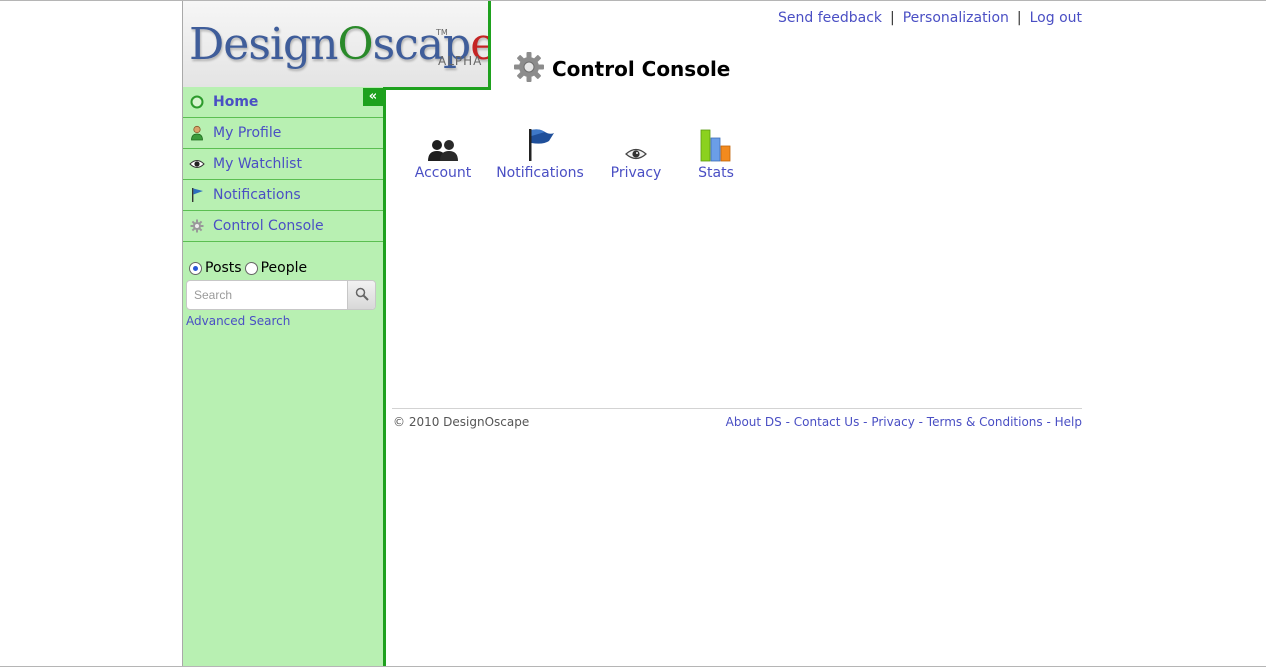 The width and height of the screenshot is (1266, 667). I want to click on users-icon, so click(443, 144).